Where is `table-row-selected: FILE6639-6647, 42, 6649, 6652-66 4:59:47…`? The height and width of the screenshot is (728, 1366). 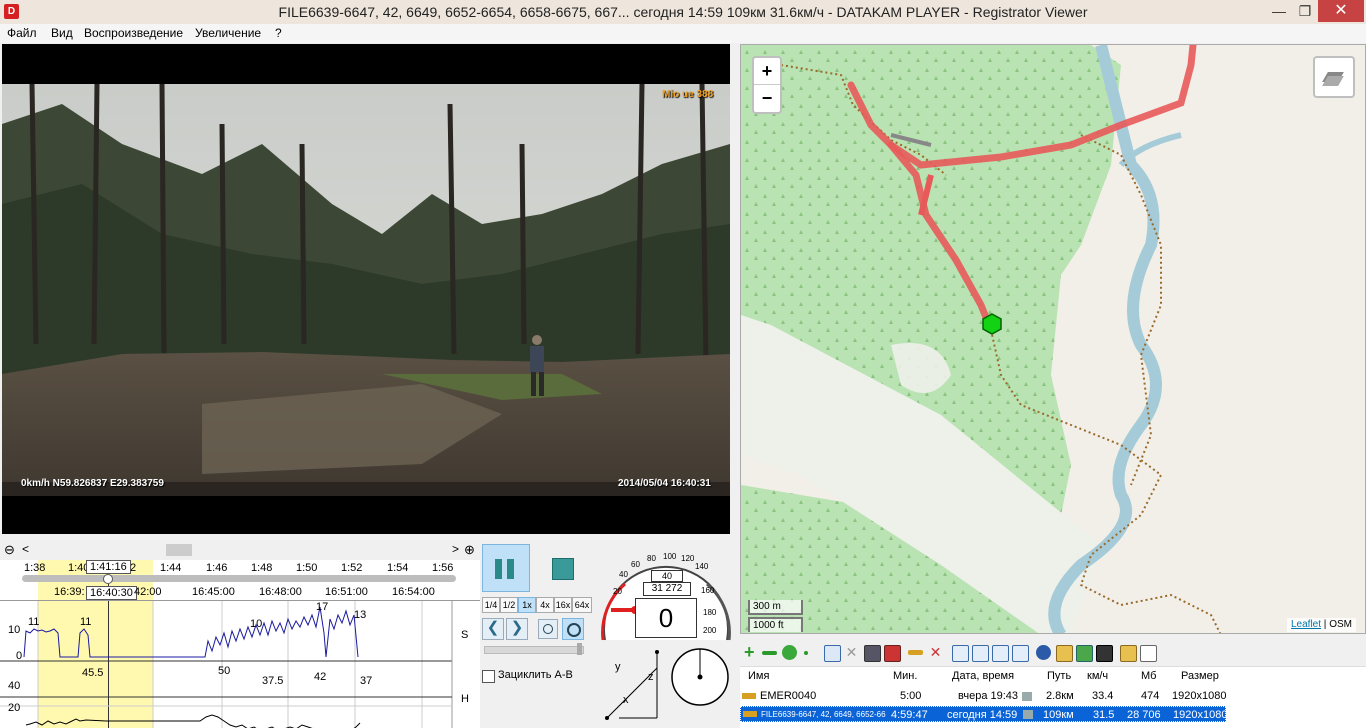 table-row-selected: FILE6639-6647, 42, 6649, 6652-66 4:59:47… is located at coordinates (983, 714).